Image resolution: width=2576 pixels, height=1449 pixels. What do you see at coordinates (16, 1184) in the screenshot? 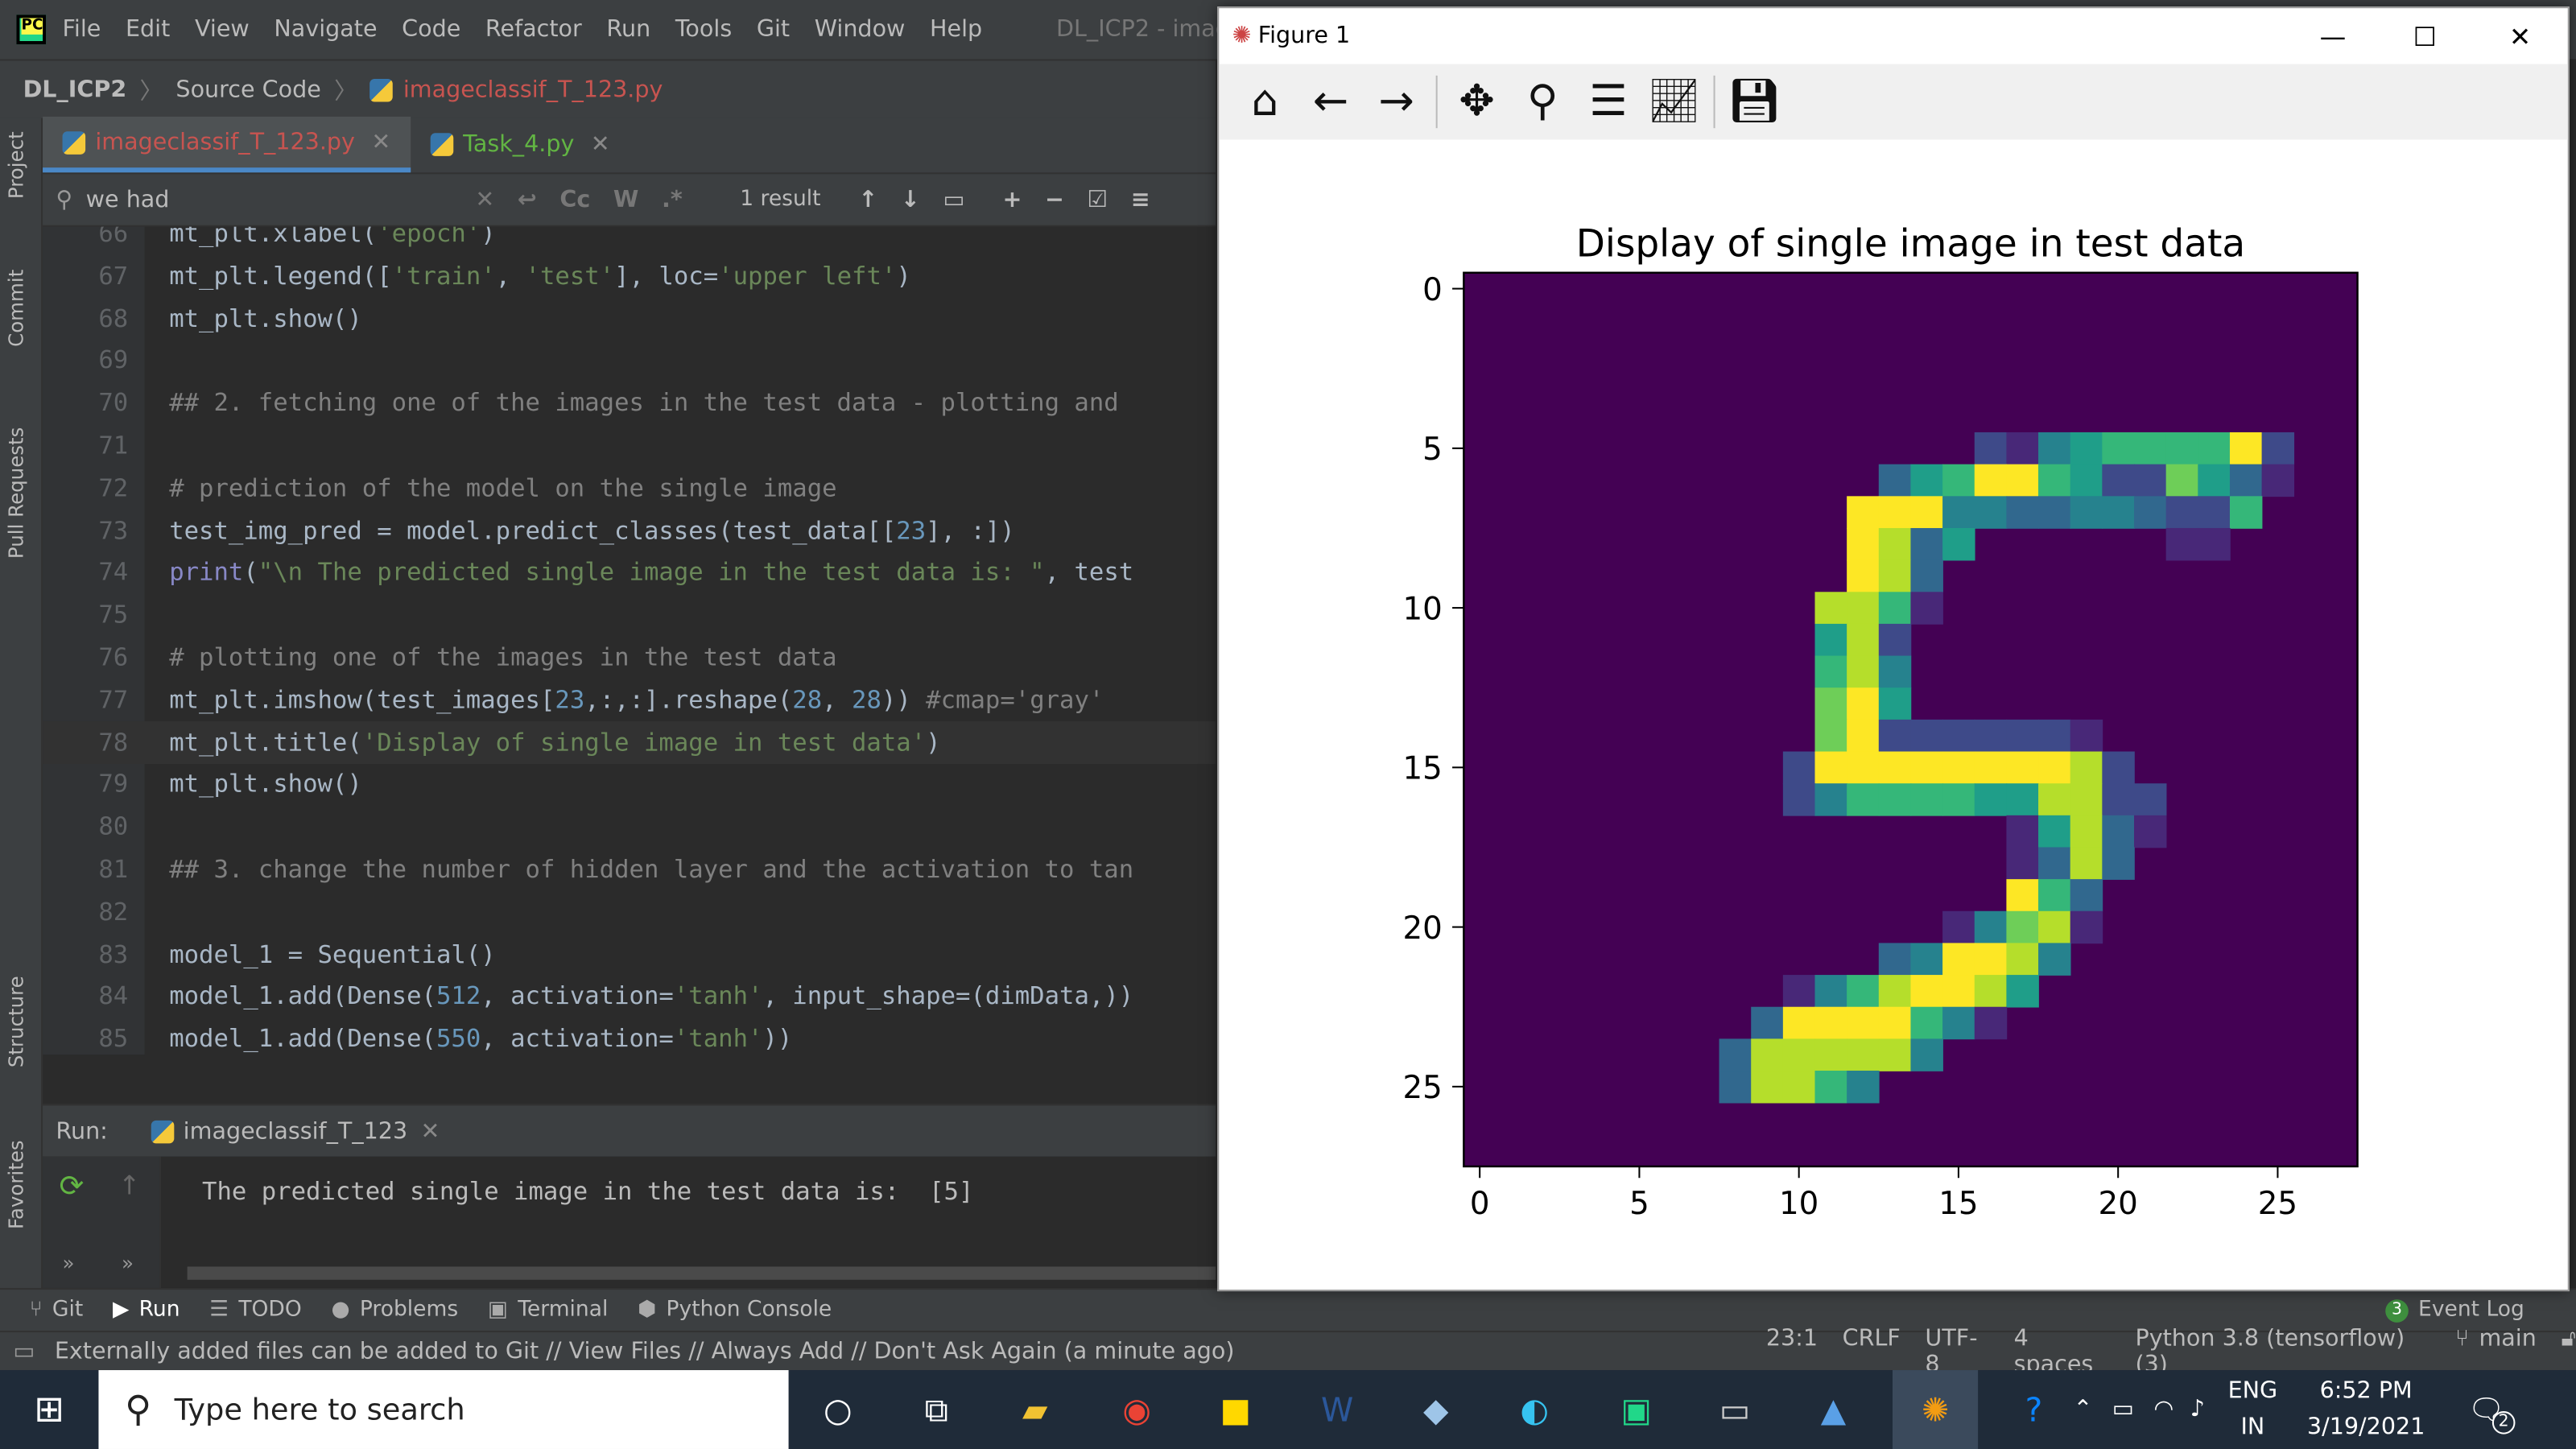
I see `tool-favorites: Favorites` at bounding box center [16, 1184].